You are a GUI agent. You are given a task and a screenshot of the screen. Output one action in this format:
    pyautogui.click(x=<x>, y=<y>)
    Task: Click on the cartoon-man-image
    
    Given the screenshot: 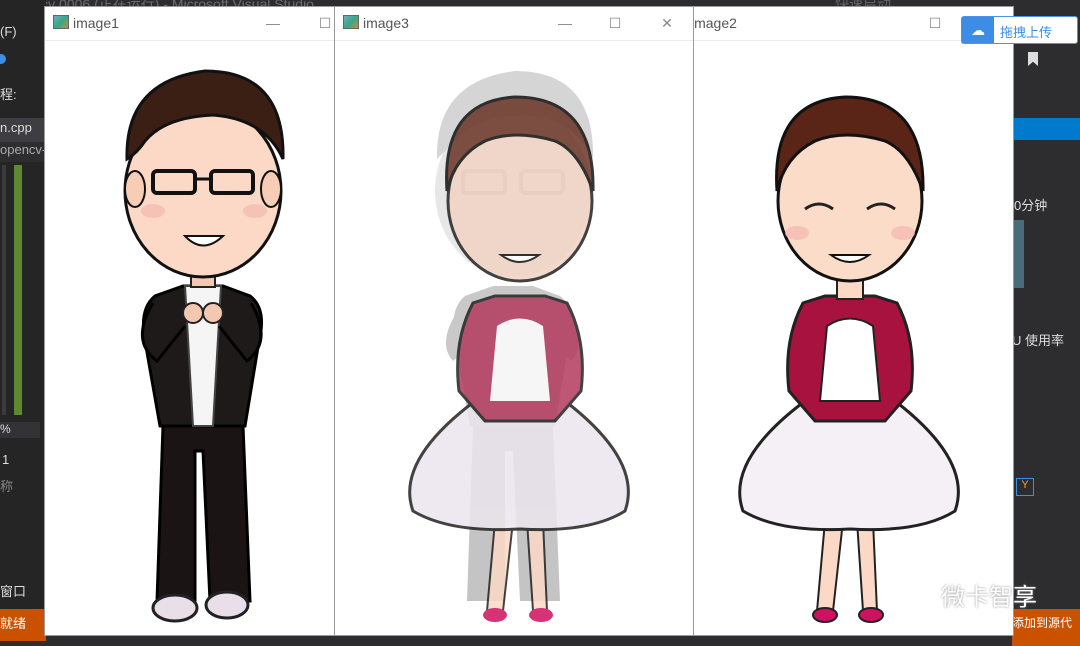 What is the action you would take?
    pyautogui.click(x=204, y=346)
    